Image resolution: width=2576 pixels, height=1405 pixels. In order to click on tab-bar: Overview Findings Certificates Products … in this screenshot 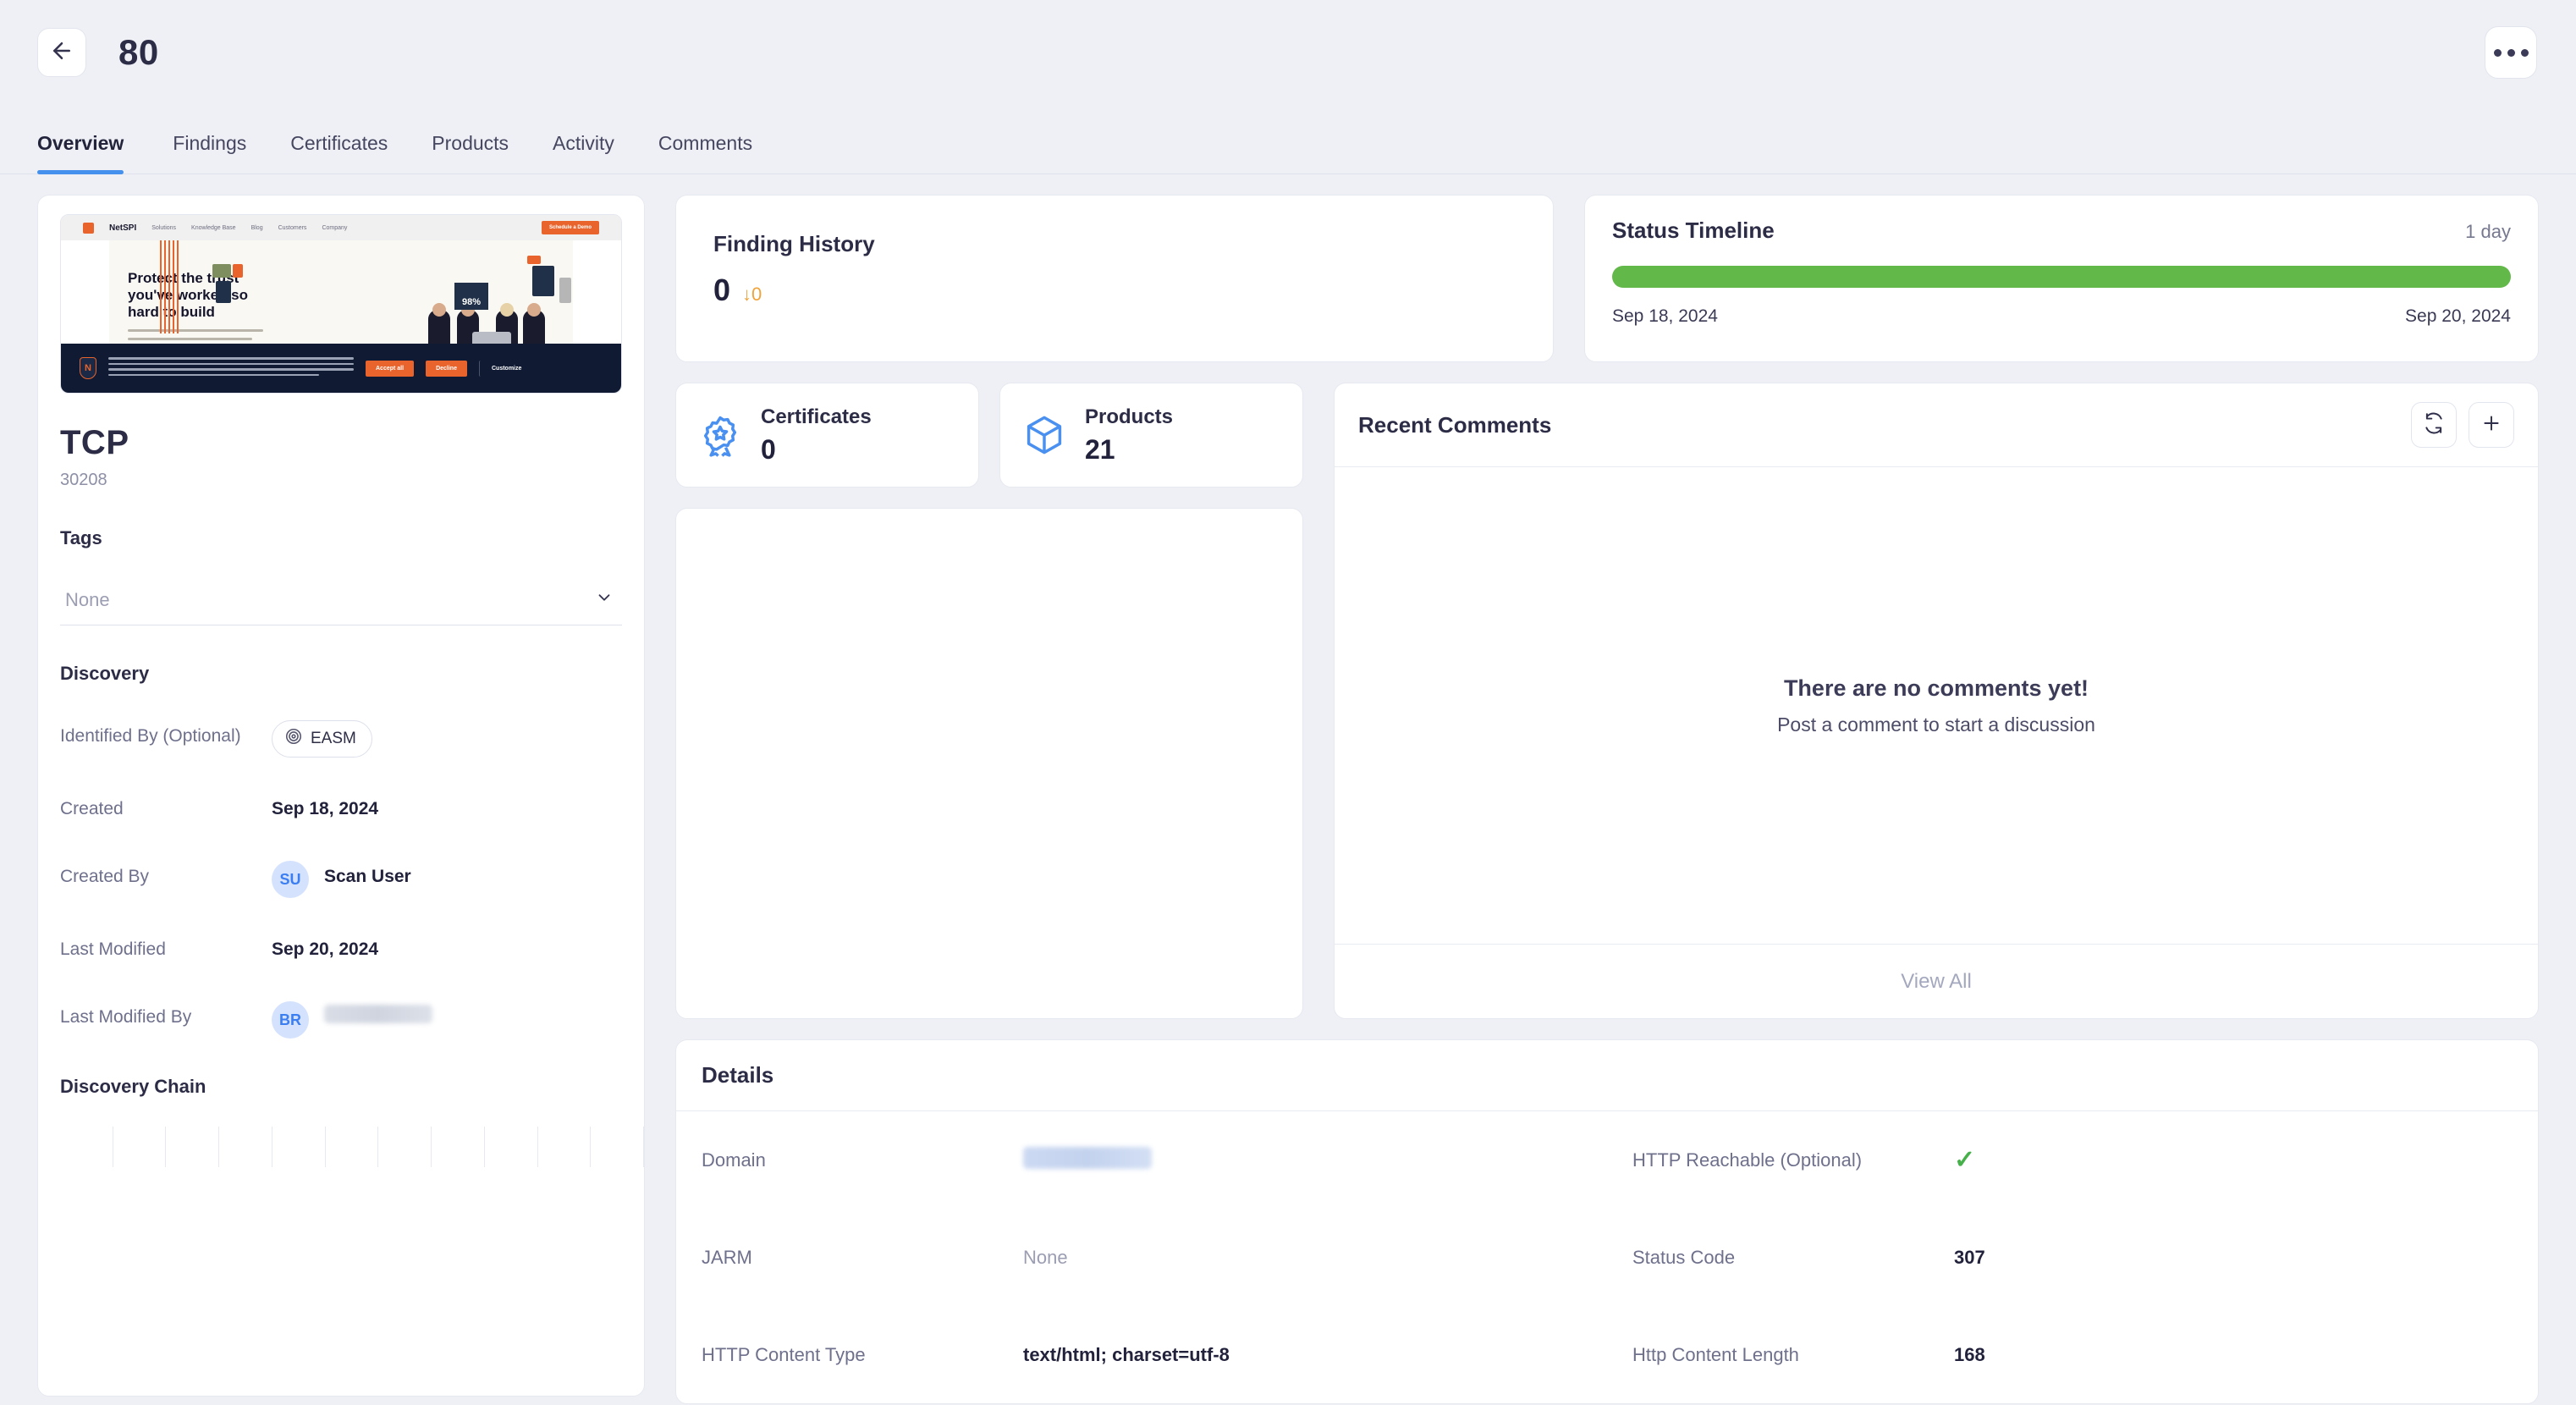, I will do `click(1288, 139)`.